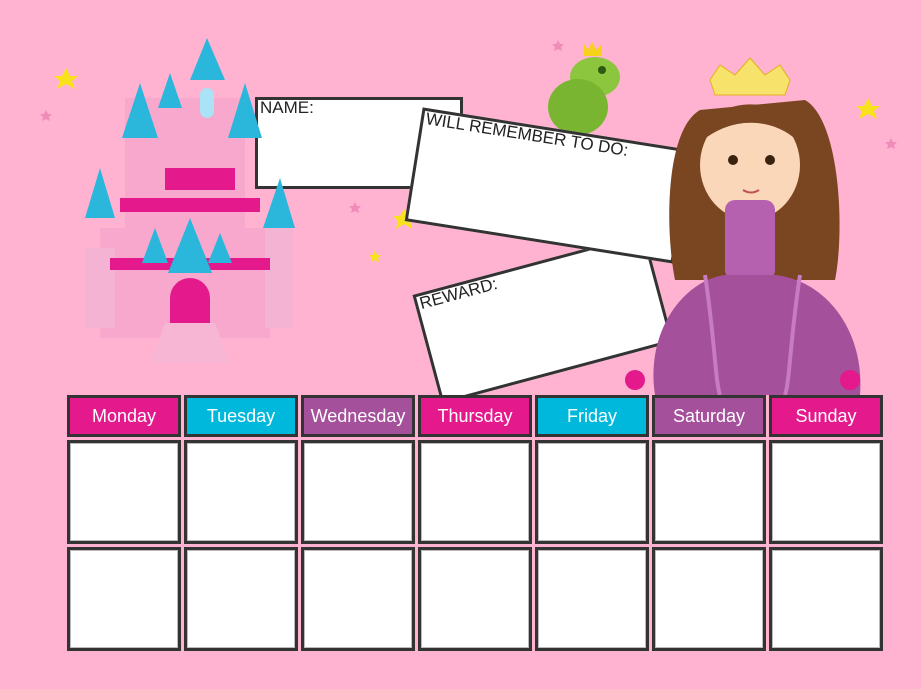 Image resolution: width=921 pixels, height=689 pixels. Describe the element at coordinates (709, 416) in the screenshot. I see `day-header-saturday: Saturday` at that location.